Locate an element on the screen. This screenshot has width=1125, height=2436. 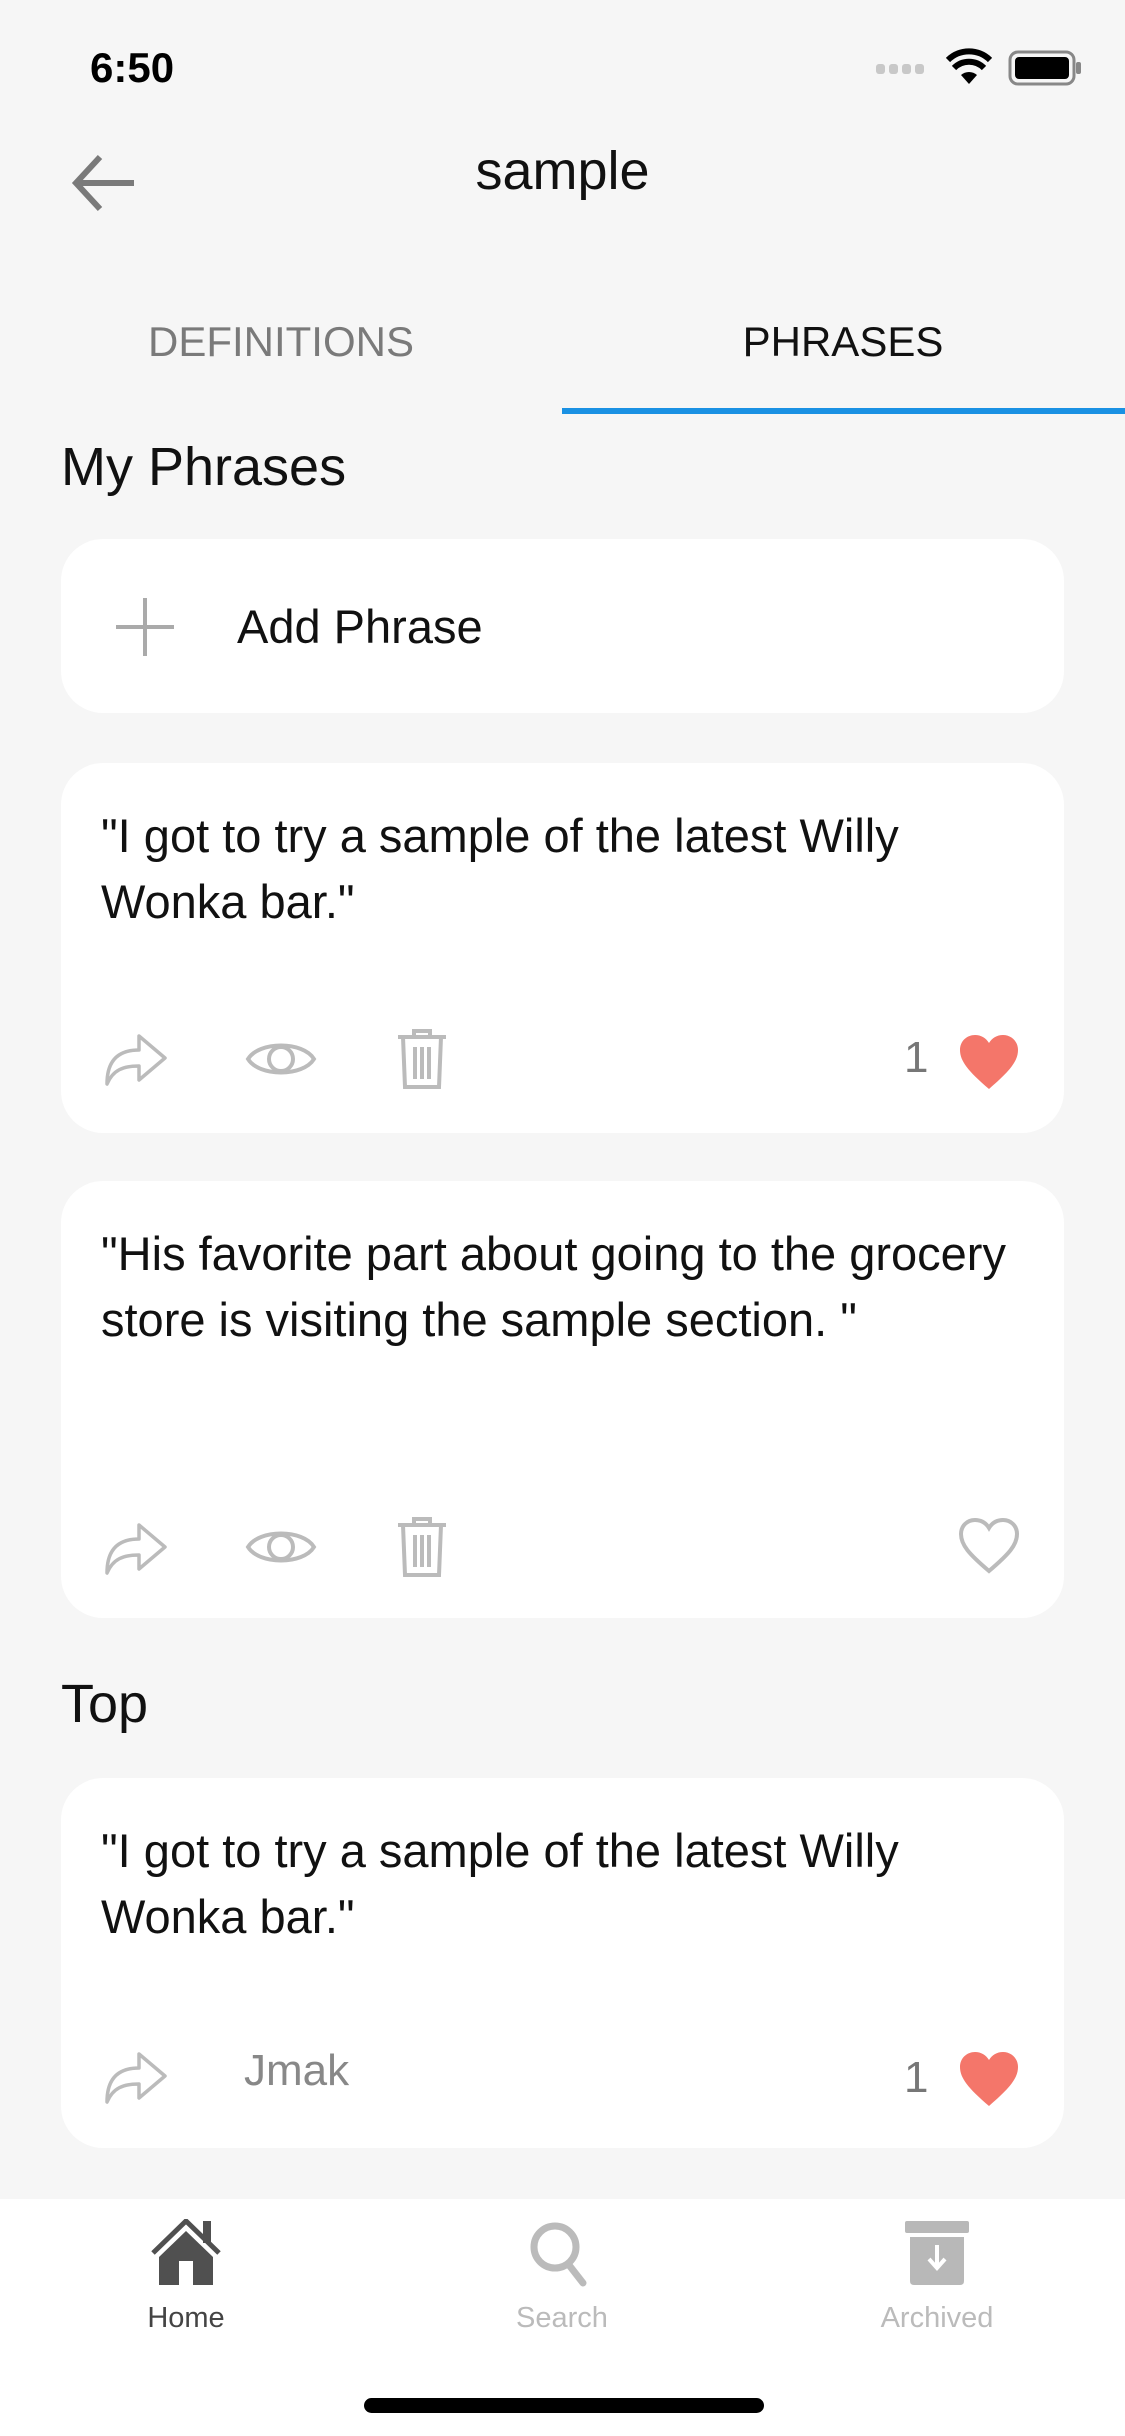
wifi-icon is located at coordinates (969, 69).